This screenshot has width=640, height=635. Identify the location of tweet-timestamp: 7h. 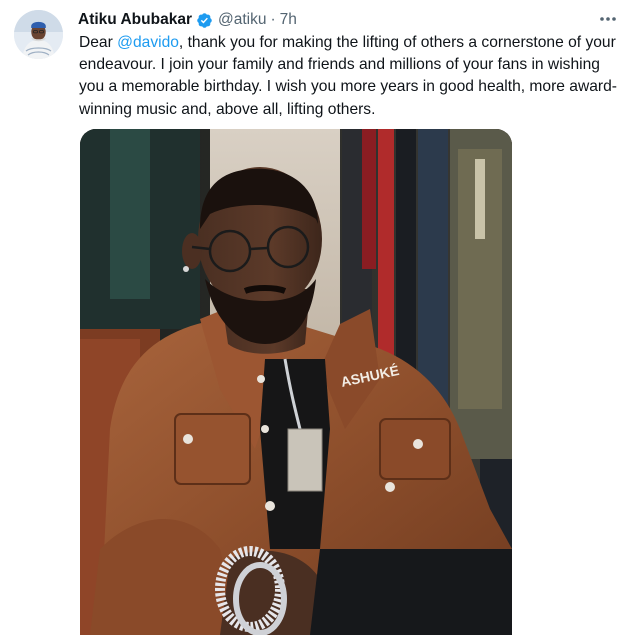
(288, 20).